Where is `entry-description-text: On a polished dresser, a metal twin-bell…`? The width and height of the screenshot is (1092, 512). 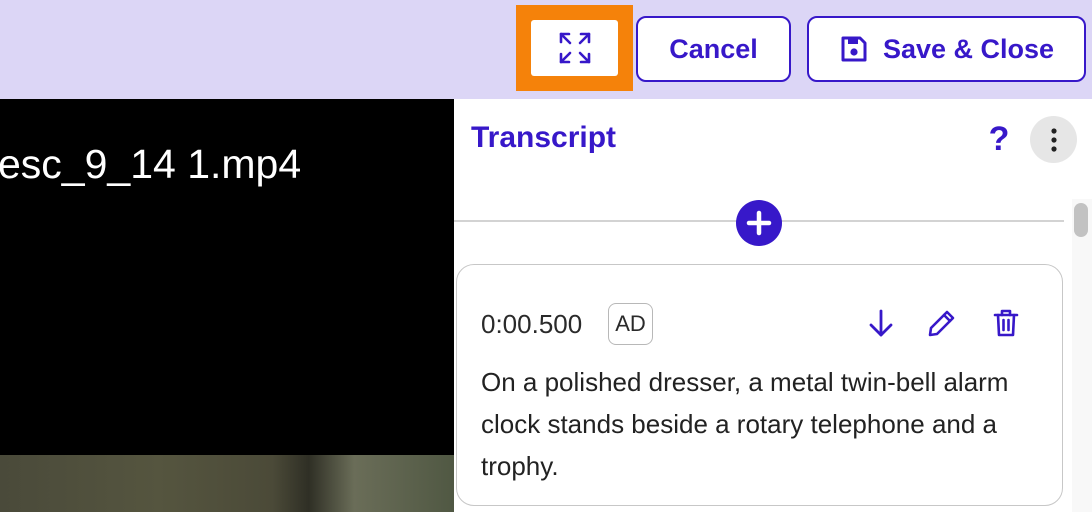 entry-description-text: On a polished dresser, a metal twin-bell… is located at coordinates (761, 424).